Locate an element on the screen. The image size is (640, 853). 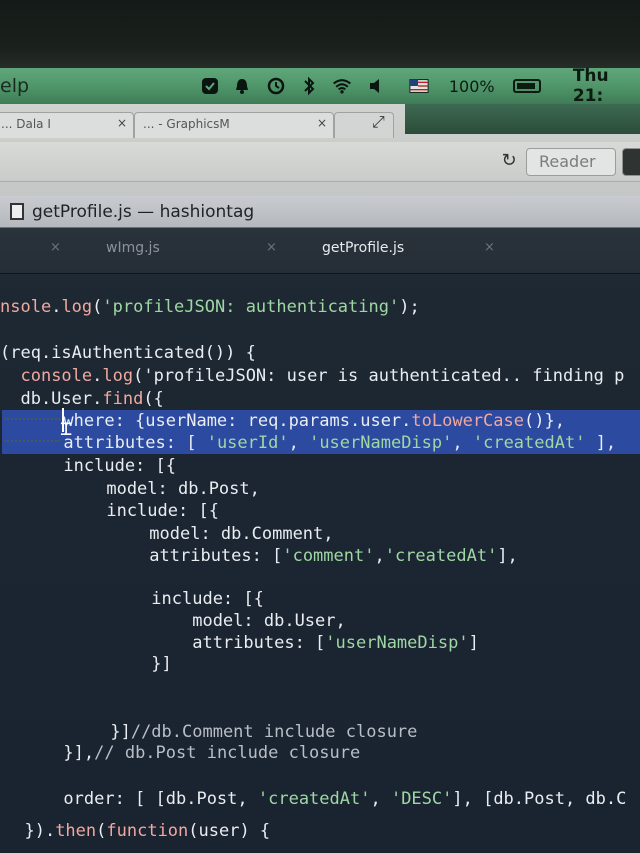
bell-icon is located at coordinates (242, 86).